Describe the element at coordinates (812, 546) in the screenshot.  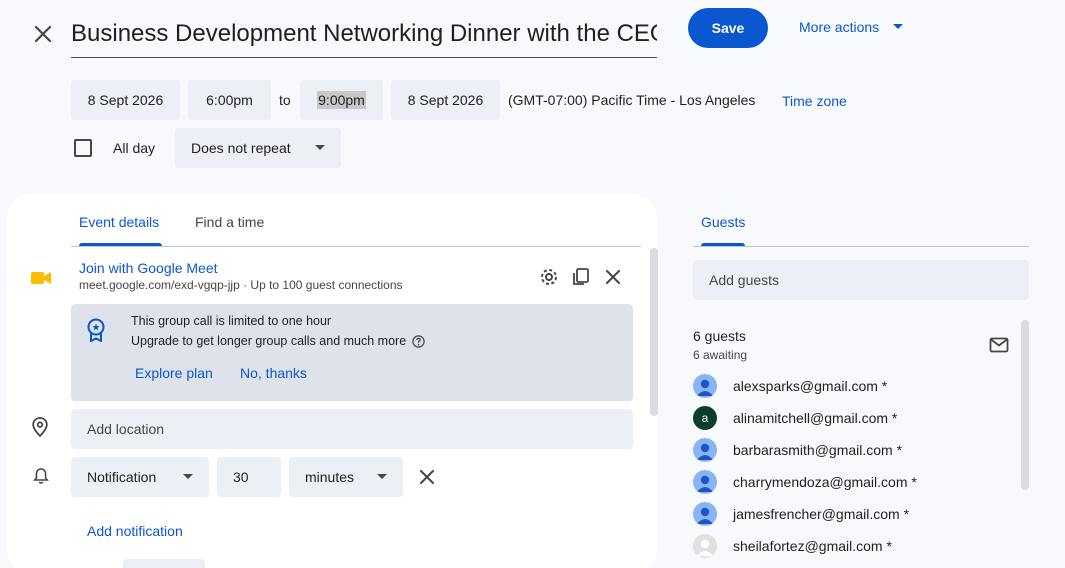
I see `guest-email: sheilafortez@gmail.com *` at that location.